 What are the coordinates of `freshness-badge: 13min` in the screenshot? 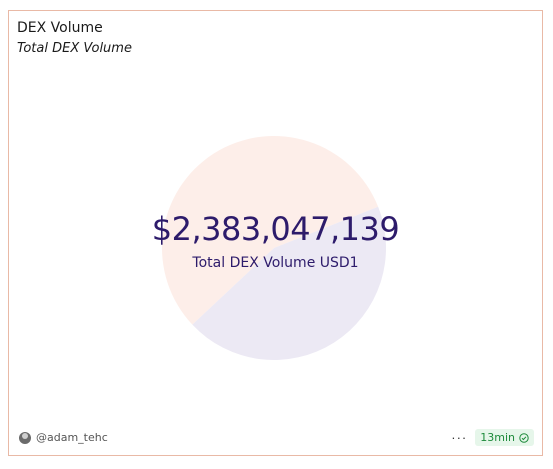 It's located at (504, 437).